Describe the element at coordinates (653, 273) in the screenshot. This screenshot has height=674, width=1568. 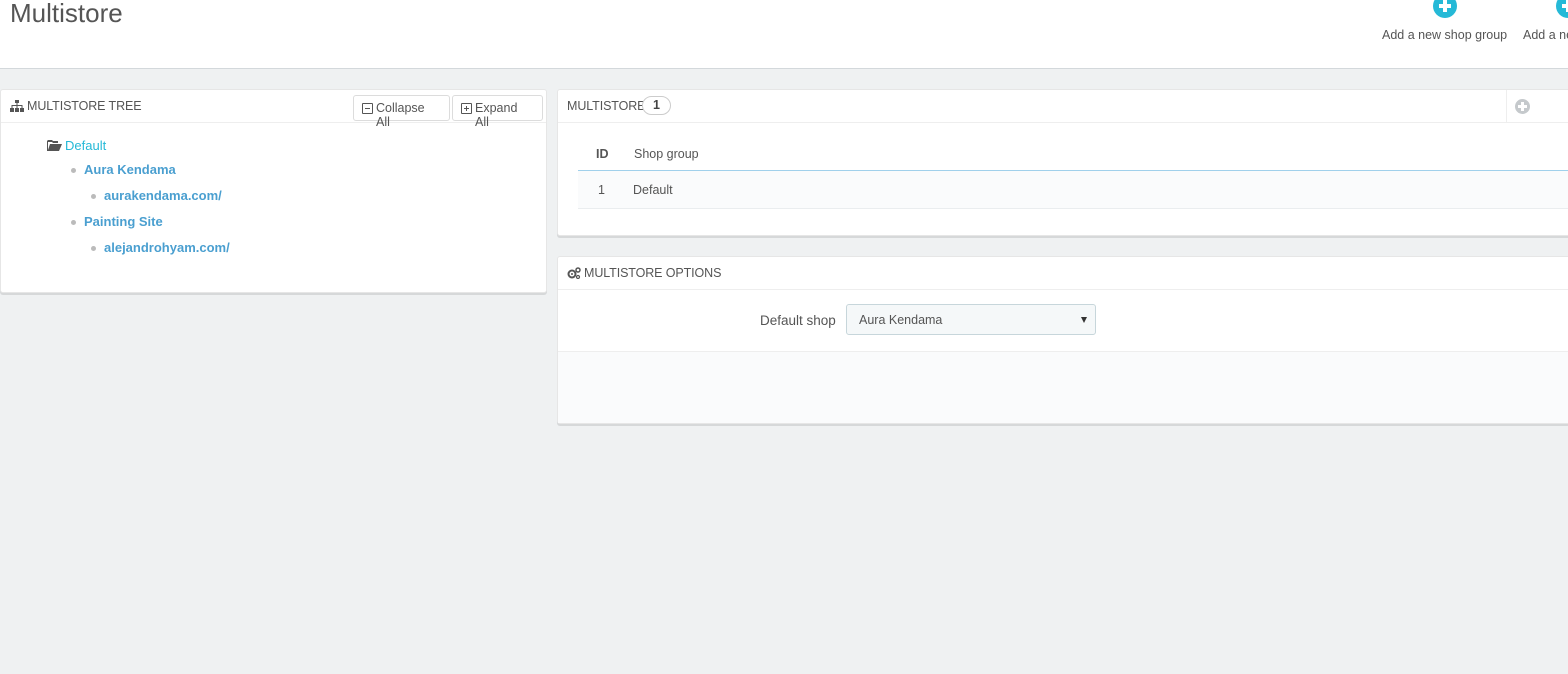
I see `options-panel-title: MULTISTORE OPTIONS` at that location.